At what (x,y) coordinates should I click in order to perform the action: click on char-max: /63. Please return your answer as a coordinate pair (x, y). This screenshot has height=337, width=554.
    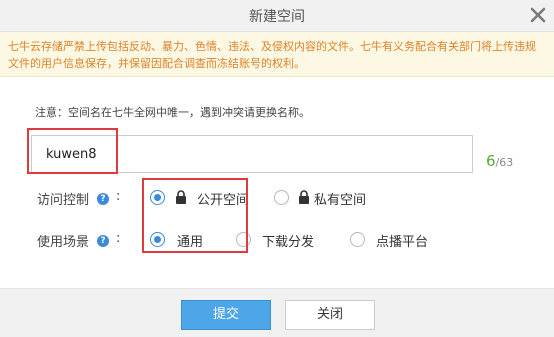
    Looking at the image, I should click on (504, 162).